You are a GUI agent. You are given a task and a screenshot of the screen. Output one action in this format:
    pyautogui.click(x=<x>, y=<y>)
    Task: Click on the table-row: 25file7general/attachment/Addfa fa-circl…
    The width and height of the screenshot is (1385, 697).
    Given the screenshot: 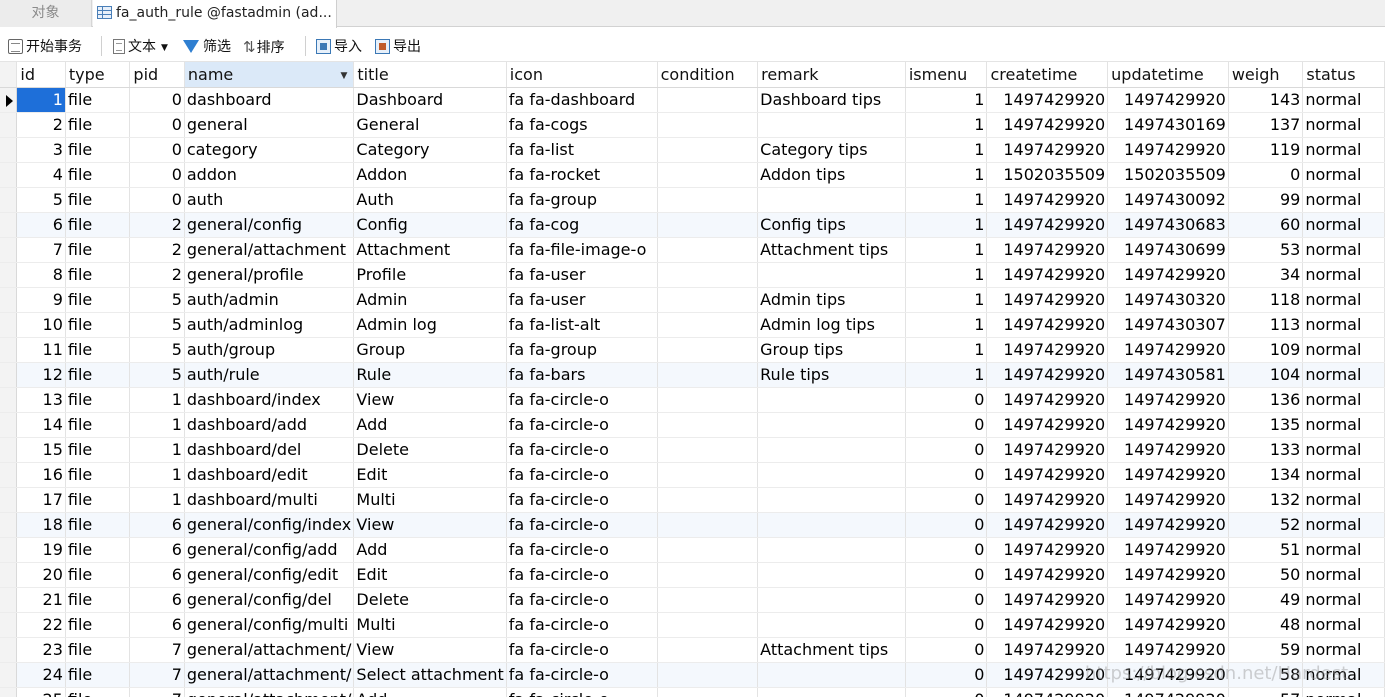 What is the action you would take?
    pyautogui.click(x=692, y=692)
    